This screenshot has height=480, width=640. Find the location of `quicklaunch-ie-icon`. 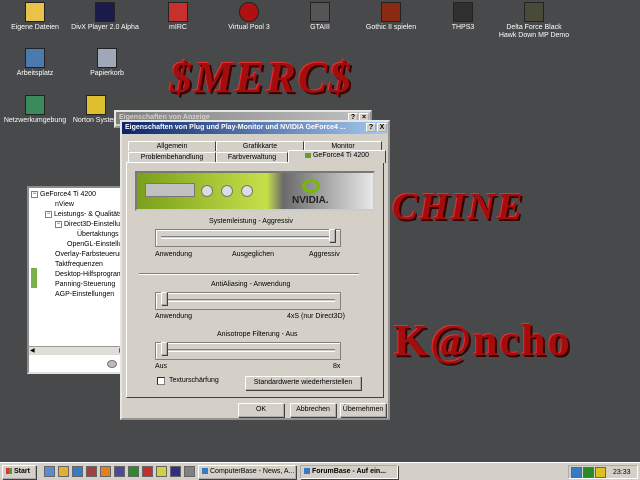

quicklaunch-ie-icon is located at coordinates (77, 471).